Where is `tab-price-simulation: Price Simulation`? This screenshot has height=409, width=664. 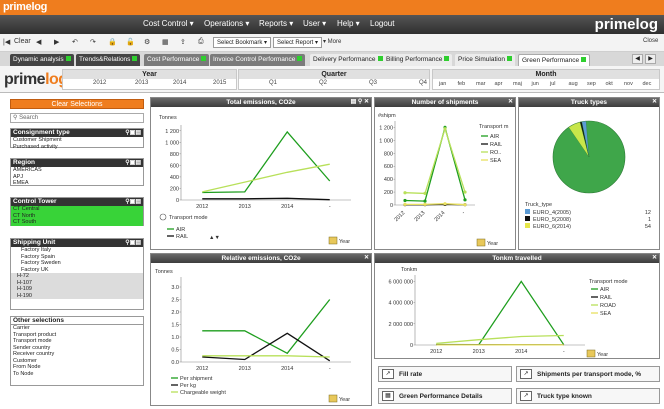 tab-price-simulation: Price Simulation is located at coordinates (485, 60).